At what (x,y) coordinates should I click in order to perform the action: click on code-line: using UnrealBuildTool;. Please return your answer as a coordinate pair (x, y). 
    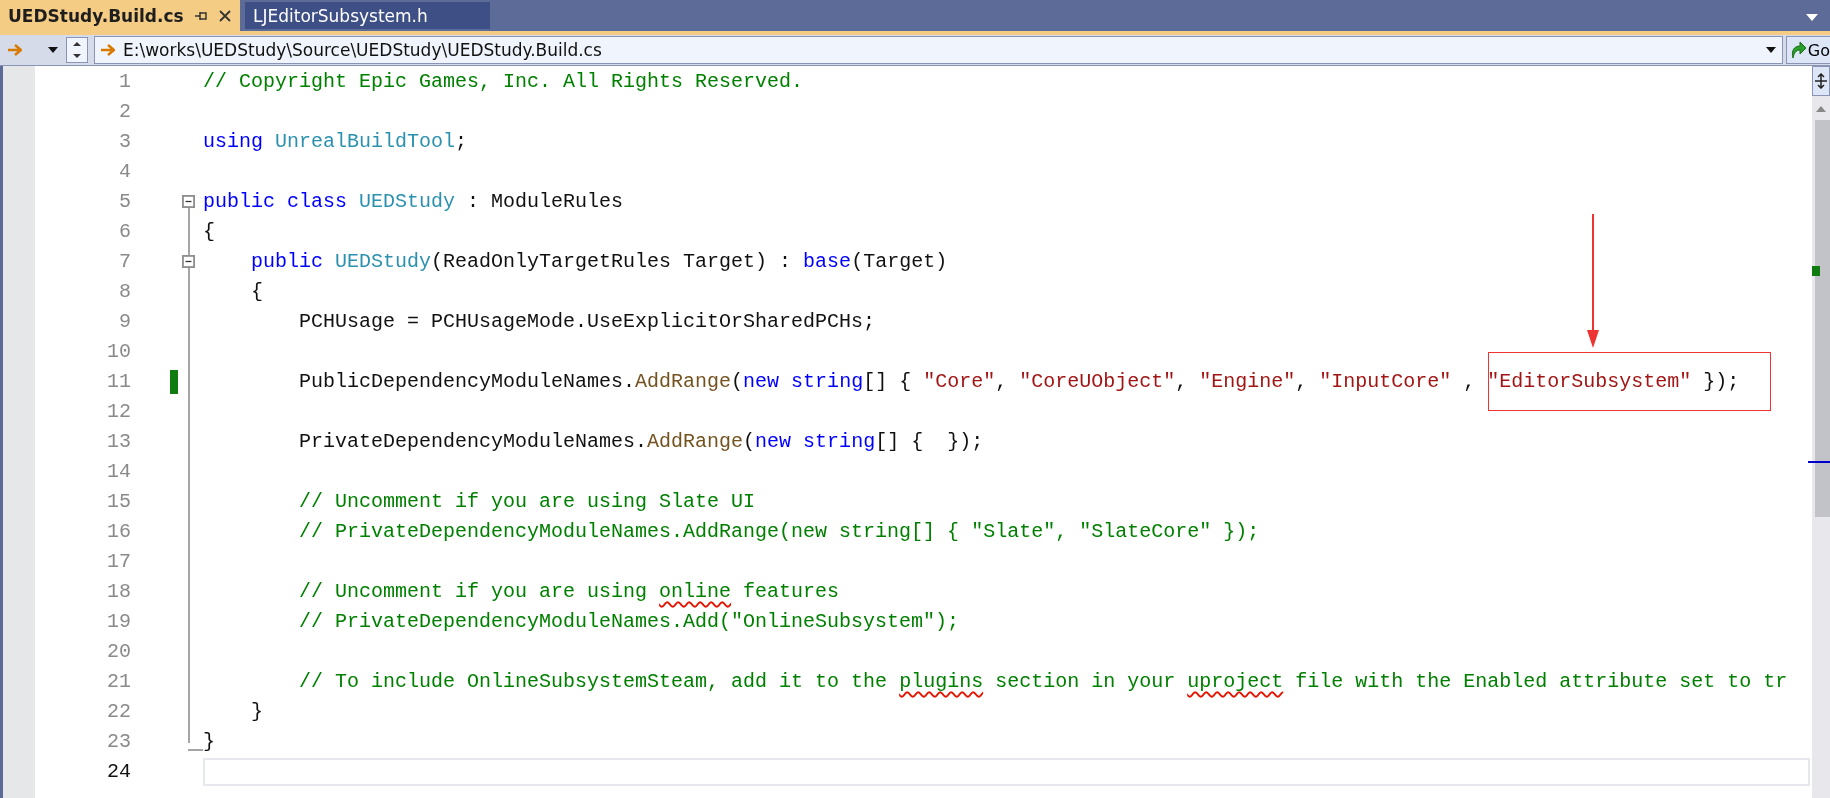
    Looking at the image, I should click on (335, 142).